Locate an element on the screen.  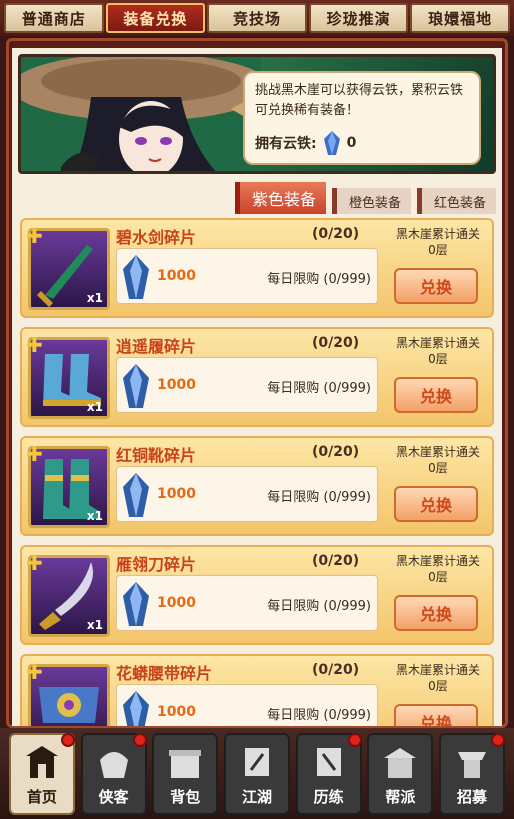
nav-recruit: 招募 is located at coordinates (472, 773).